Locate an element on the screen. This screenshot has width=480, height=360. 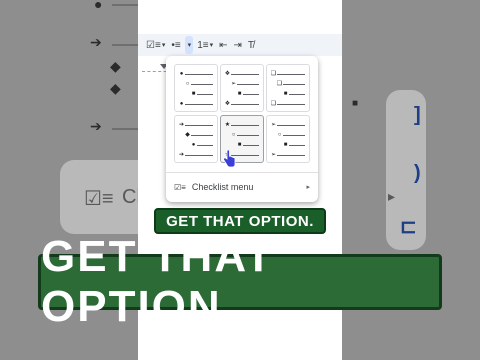
bg-square-icon: ■ is located at coordinates (355, 103).